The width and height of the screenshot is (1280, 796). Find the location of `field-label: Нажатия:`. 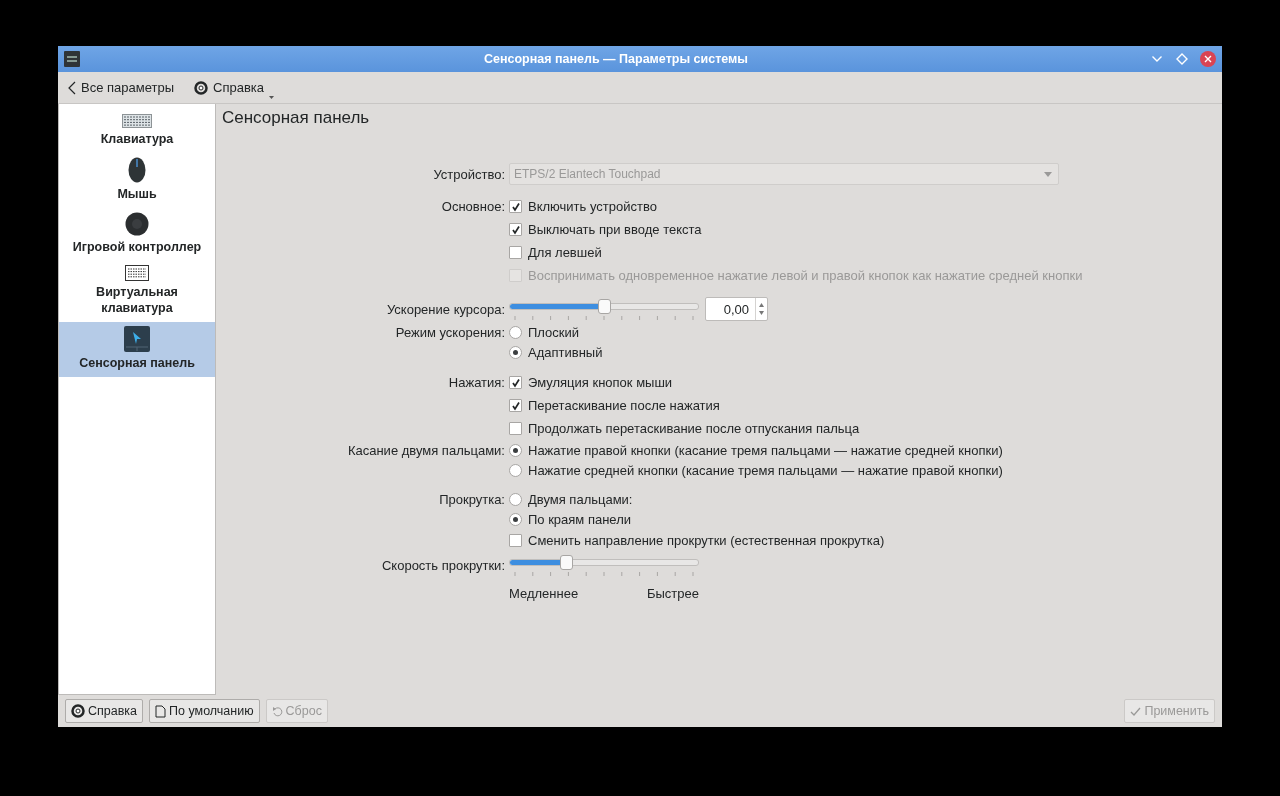

field-label: Нажатия: is located at coordinates (476, 382).